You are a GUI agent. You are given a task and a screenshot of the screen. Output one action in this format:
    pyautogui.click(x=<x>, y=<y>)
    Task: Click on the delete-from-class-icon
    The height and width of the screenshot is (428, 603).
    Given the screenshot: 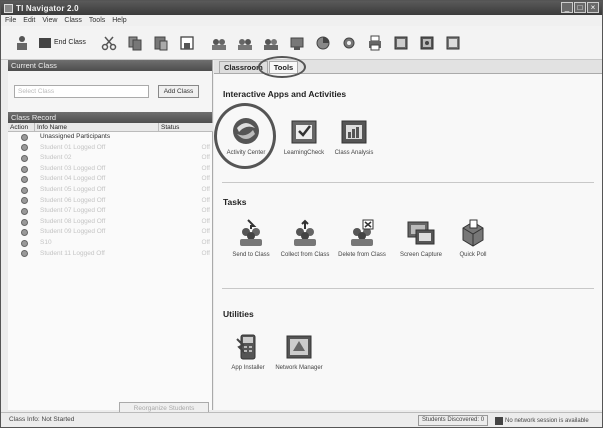 What is the action you would take?
    pyautogui.click(x=362, y=233)
    